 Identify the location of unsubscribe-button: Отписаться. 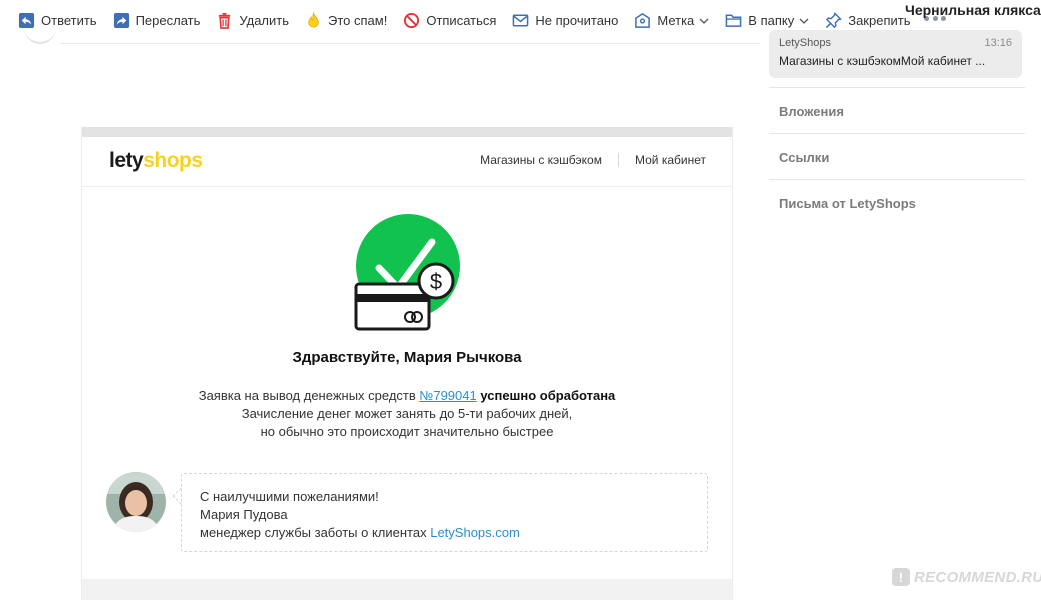
(449, 20).